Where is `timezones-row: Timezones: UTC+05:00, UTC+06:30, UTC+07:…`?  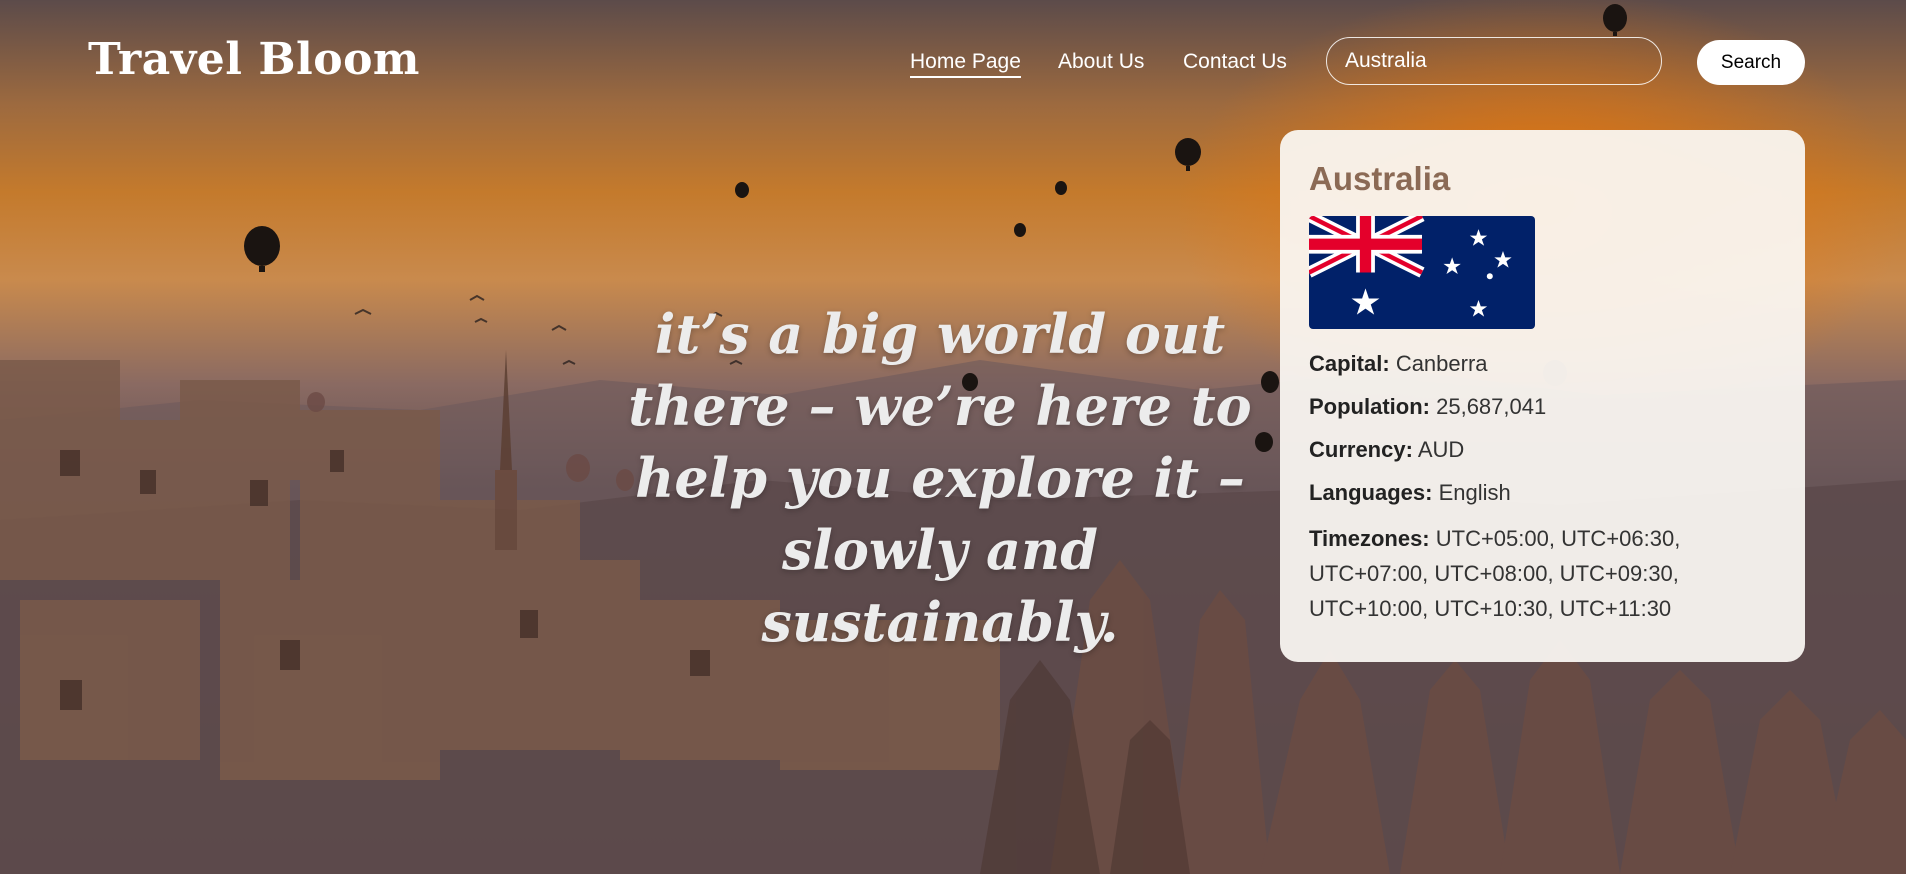
timezones-row: Timezones: UTC+05:00, UTC+06:30, UTC+07:… is located at coordinates (1542, 573).